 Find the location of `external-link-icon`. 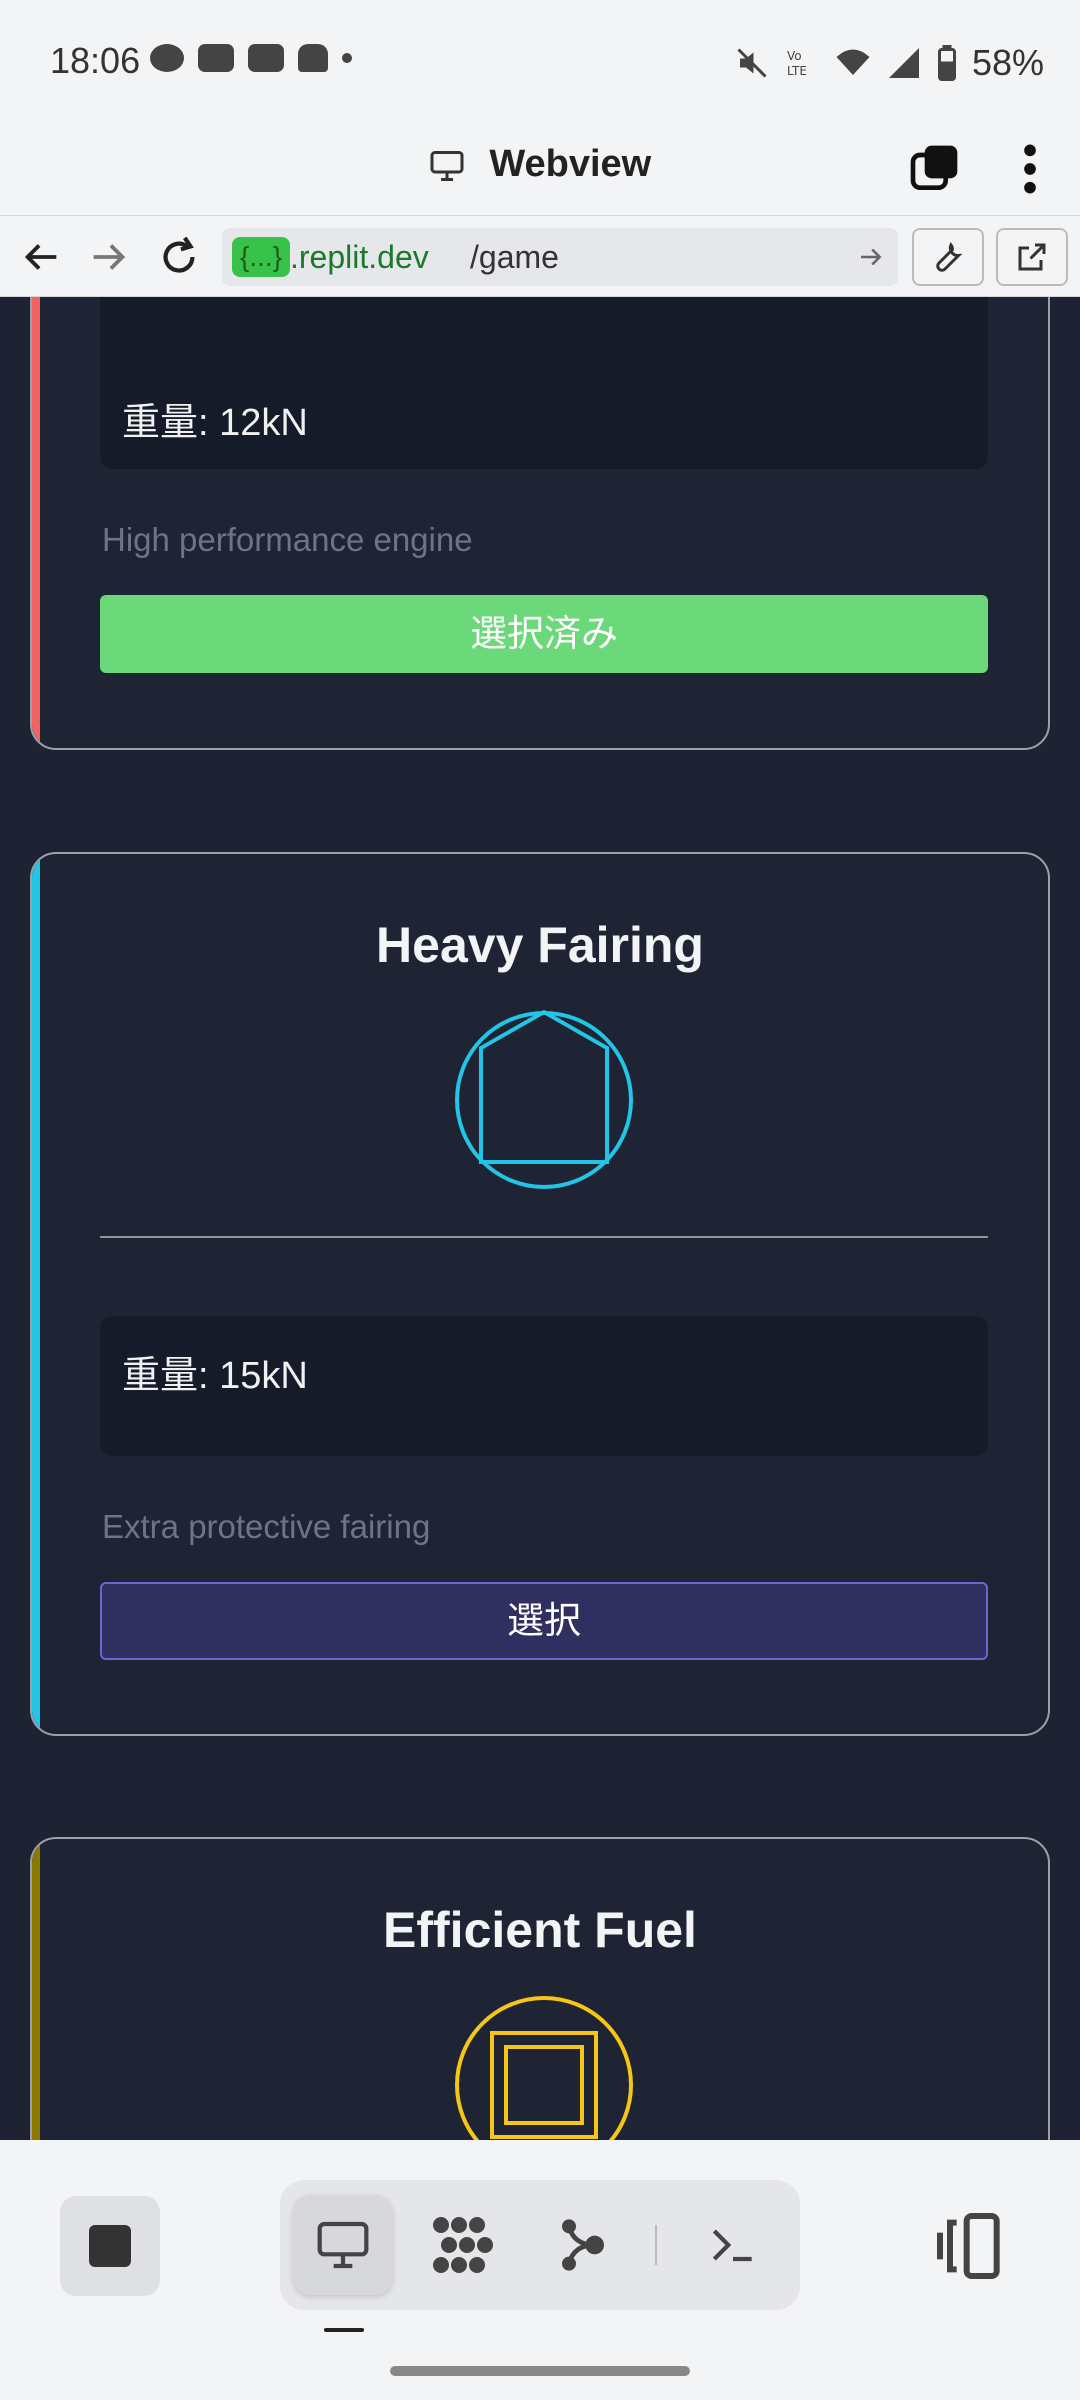

external-link-icon is located at coordinates (1032, 257).